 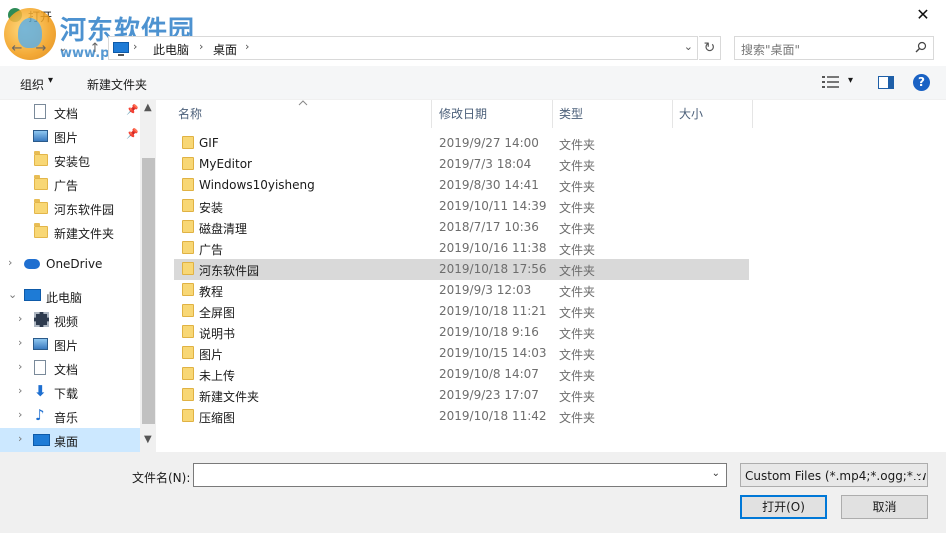 I want to click on scroll-down-icon: ▼, so click(x=148, y=439).